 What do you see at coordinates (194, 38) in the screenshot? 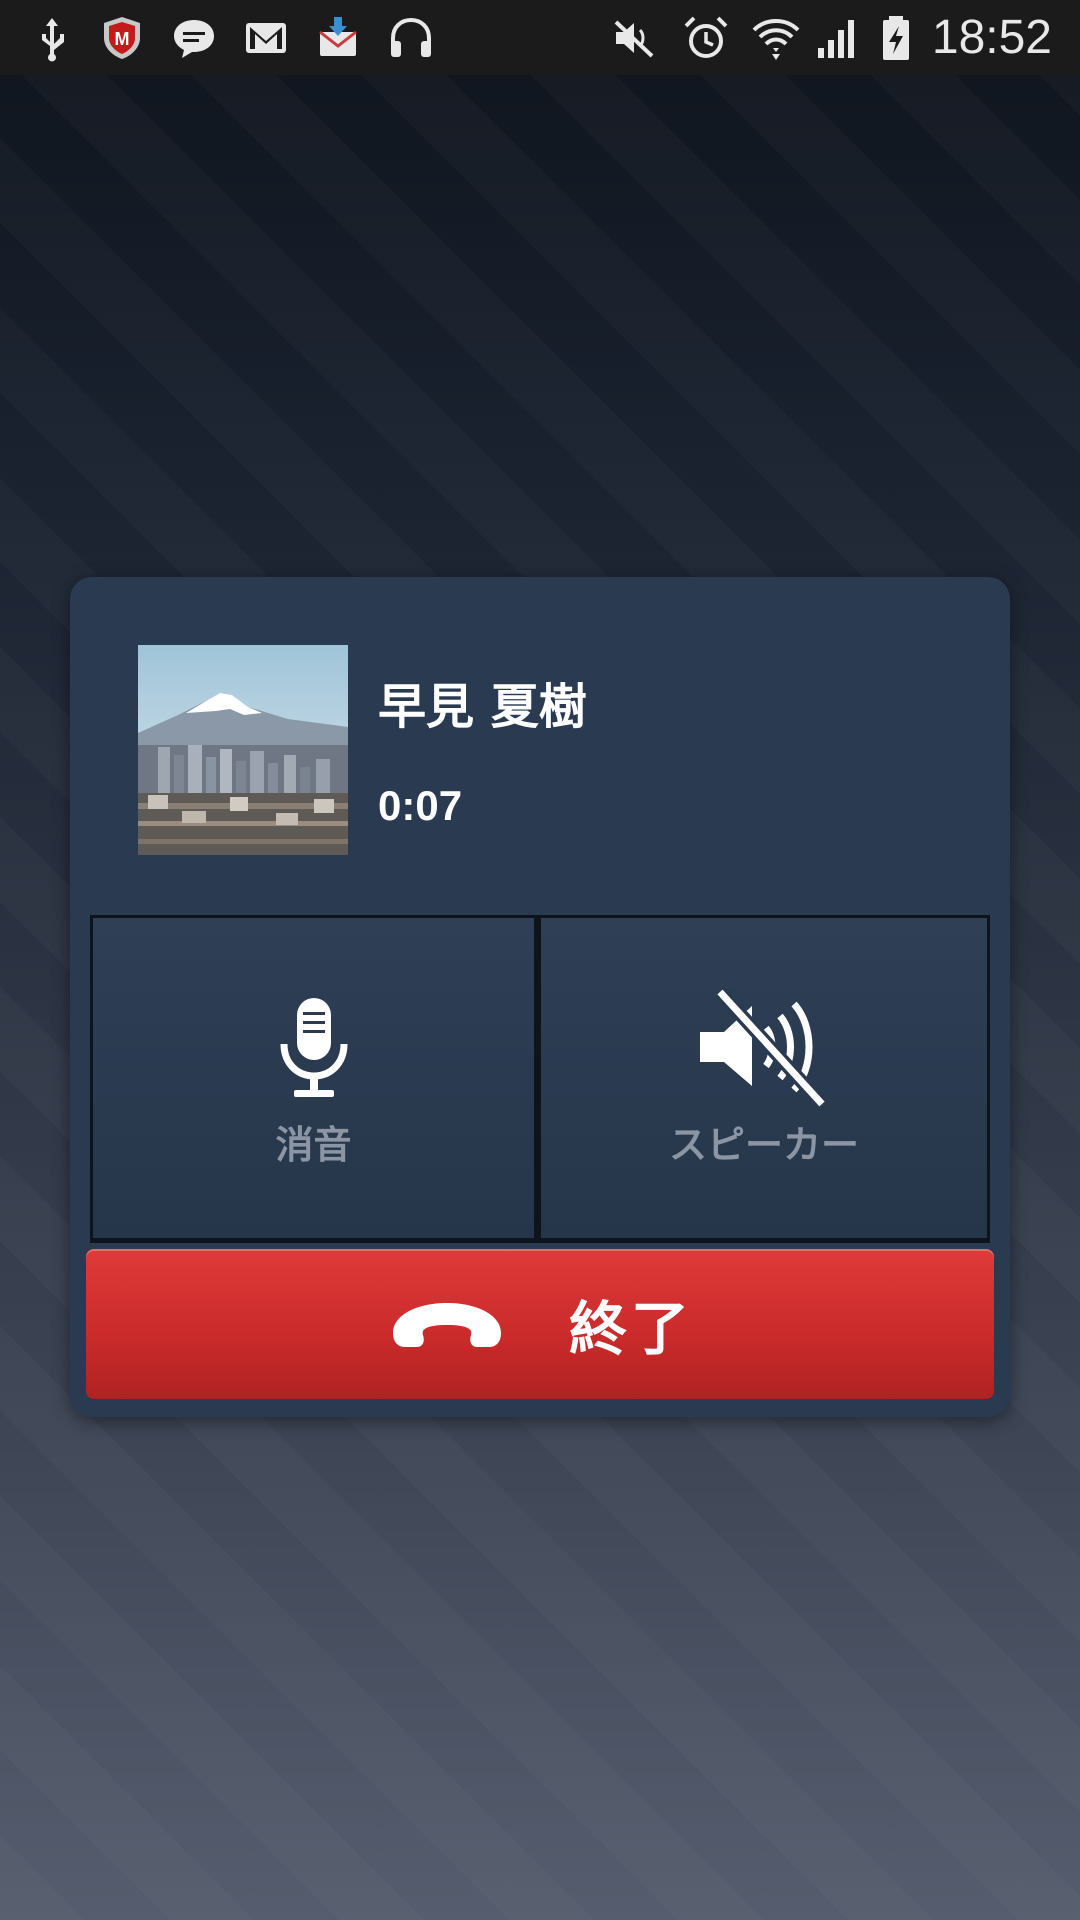
I see `chat-icon` at bounding box center [194, 38].